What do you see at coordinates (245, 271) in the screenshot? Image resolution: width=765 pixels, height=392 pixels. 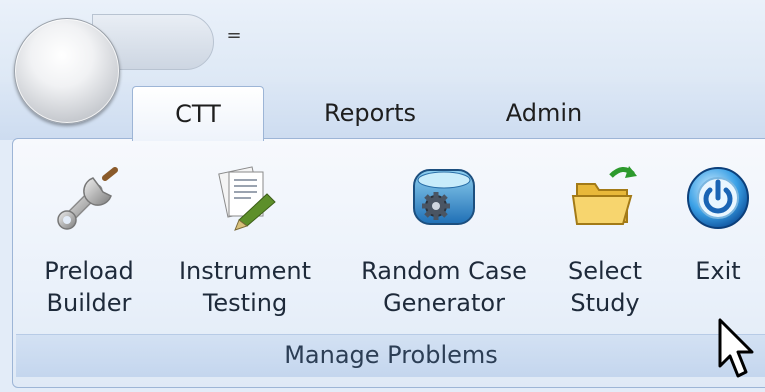 I see `instrument-testing-label-line1: Instrument` at bounding box center [245, 271].